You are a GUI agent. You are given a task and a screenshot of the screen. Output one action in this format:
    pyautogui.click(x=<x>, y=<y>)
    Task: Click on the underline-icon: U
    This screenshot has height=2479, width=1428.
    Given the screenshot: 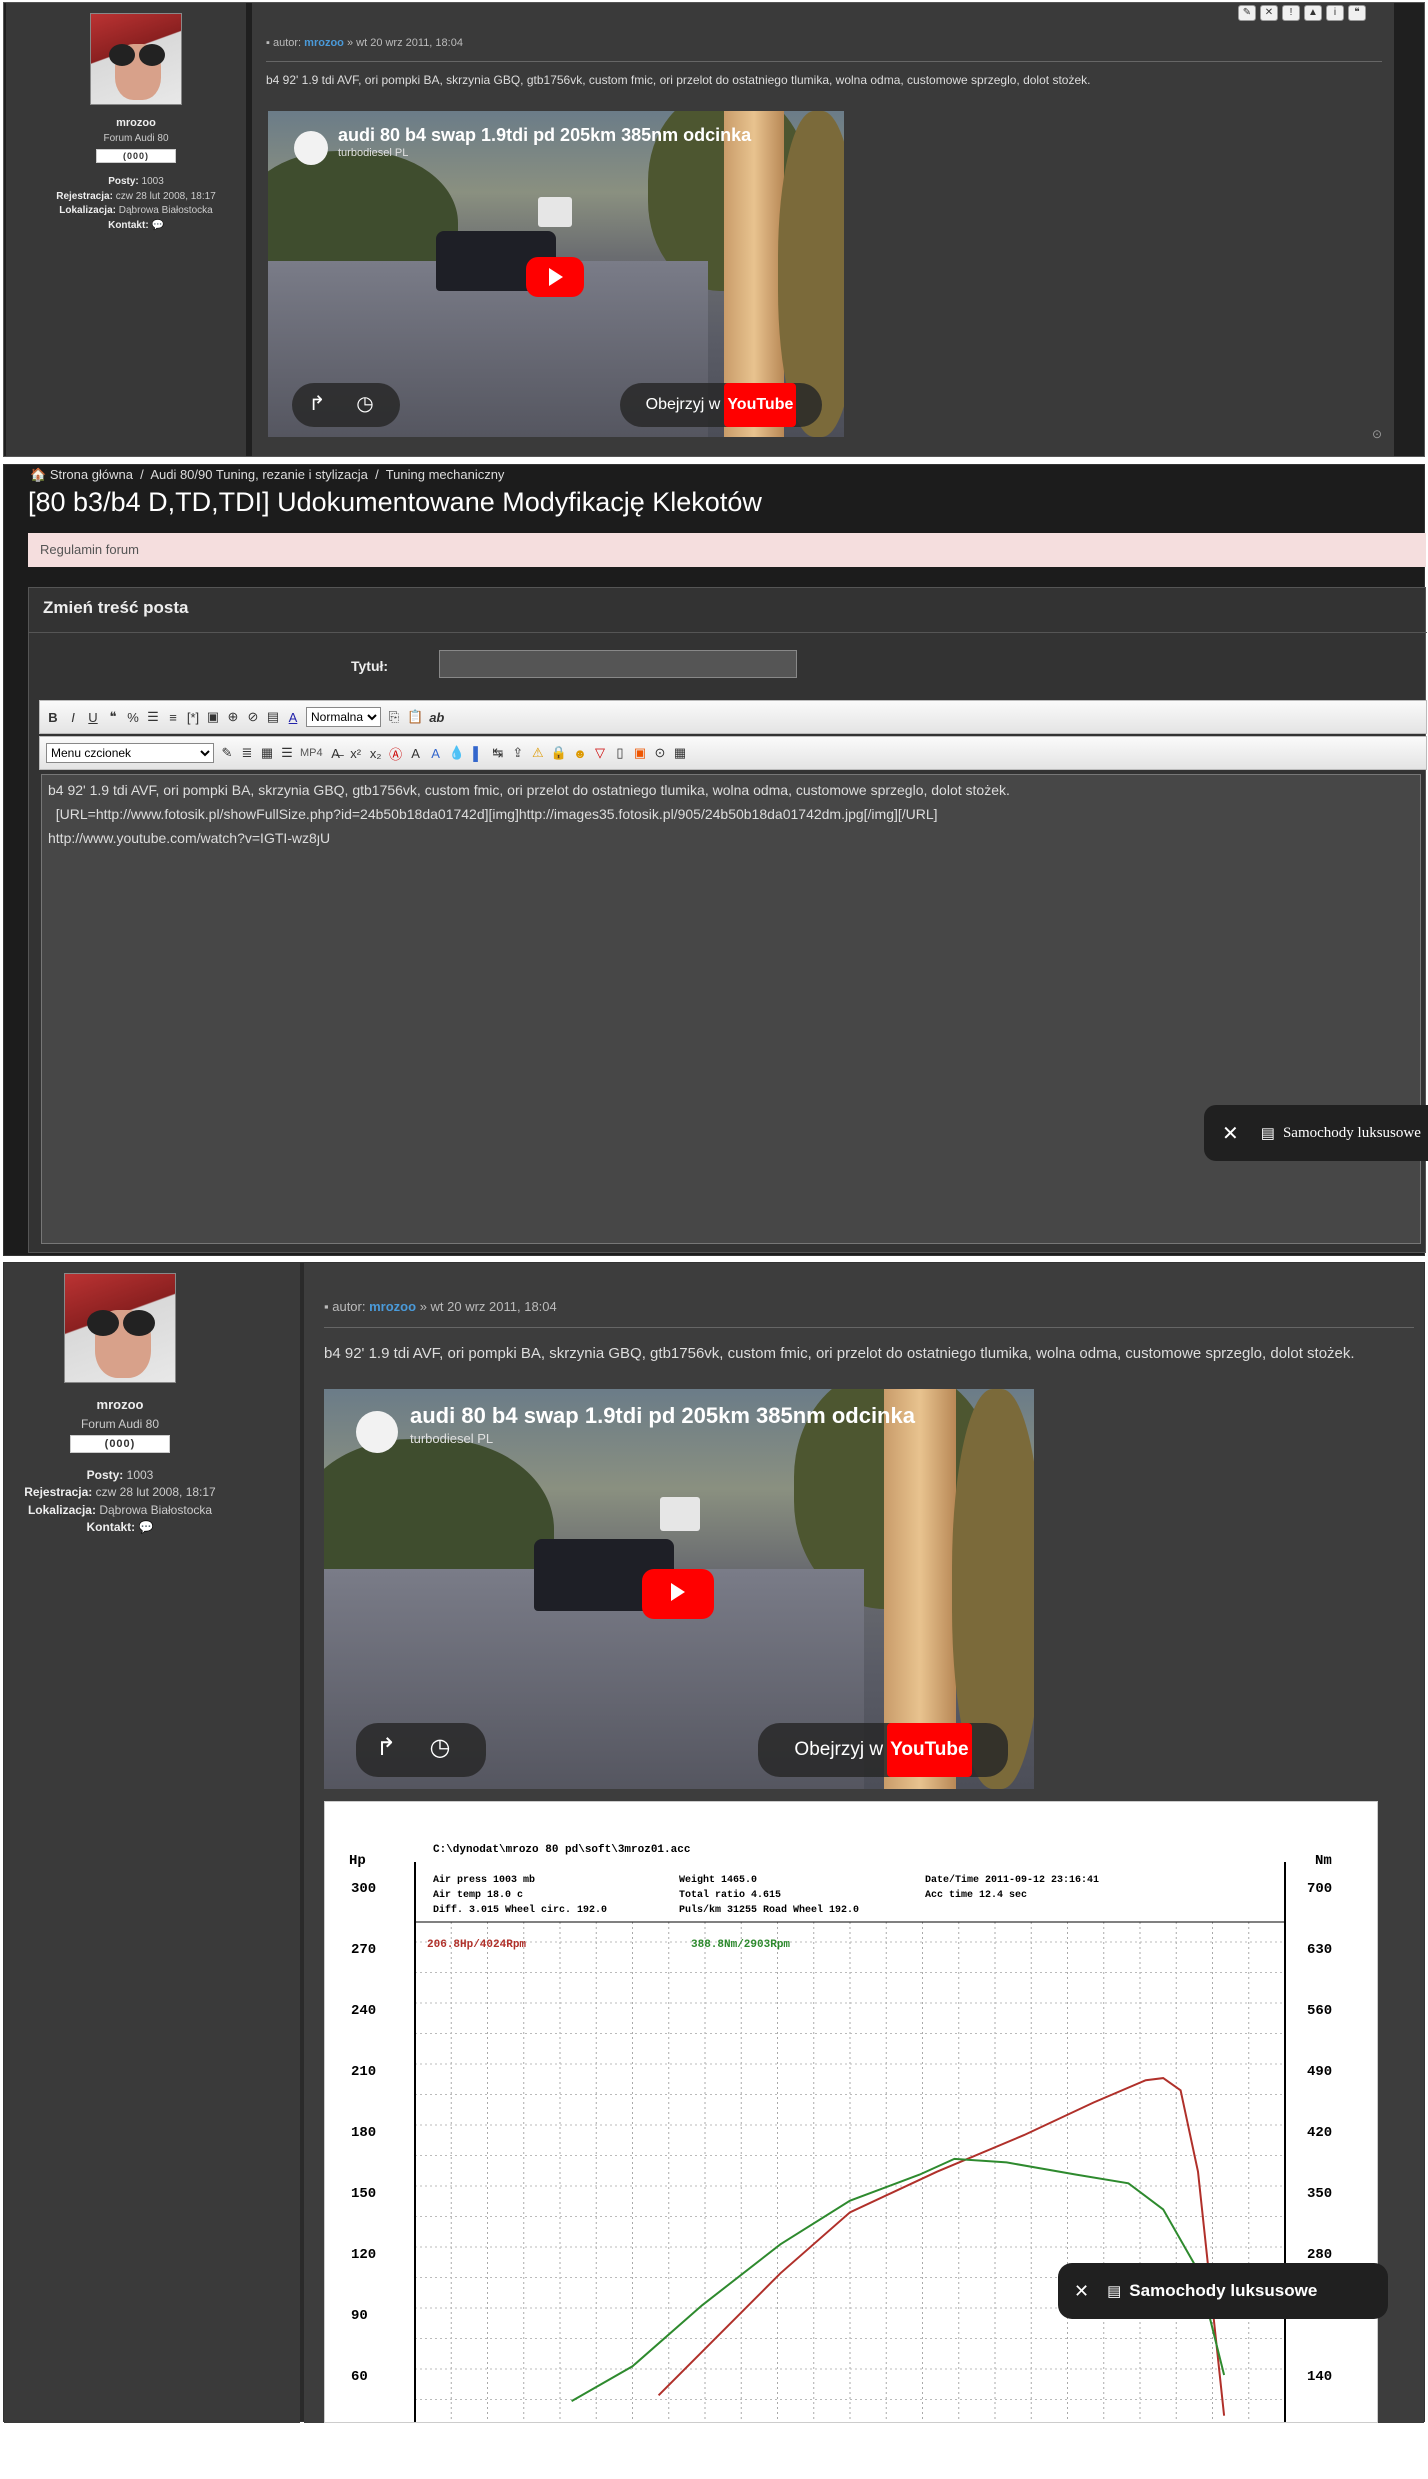 What is the action you would take?
    pyautogui.click(x=93, y=717)
    